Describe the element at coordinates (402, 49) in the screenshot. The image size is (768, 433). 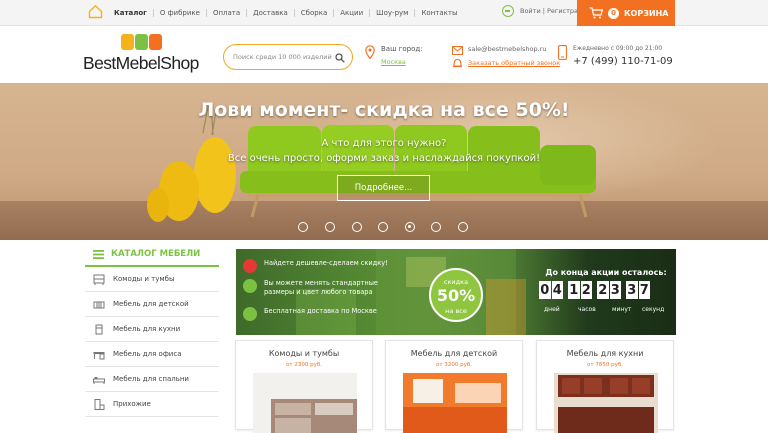
I see `city-label: Ваш город:` at that location.